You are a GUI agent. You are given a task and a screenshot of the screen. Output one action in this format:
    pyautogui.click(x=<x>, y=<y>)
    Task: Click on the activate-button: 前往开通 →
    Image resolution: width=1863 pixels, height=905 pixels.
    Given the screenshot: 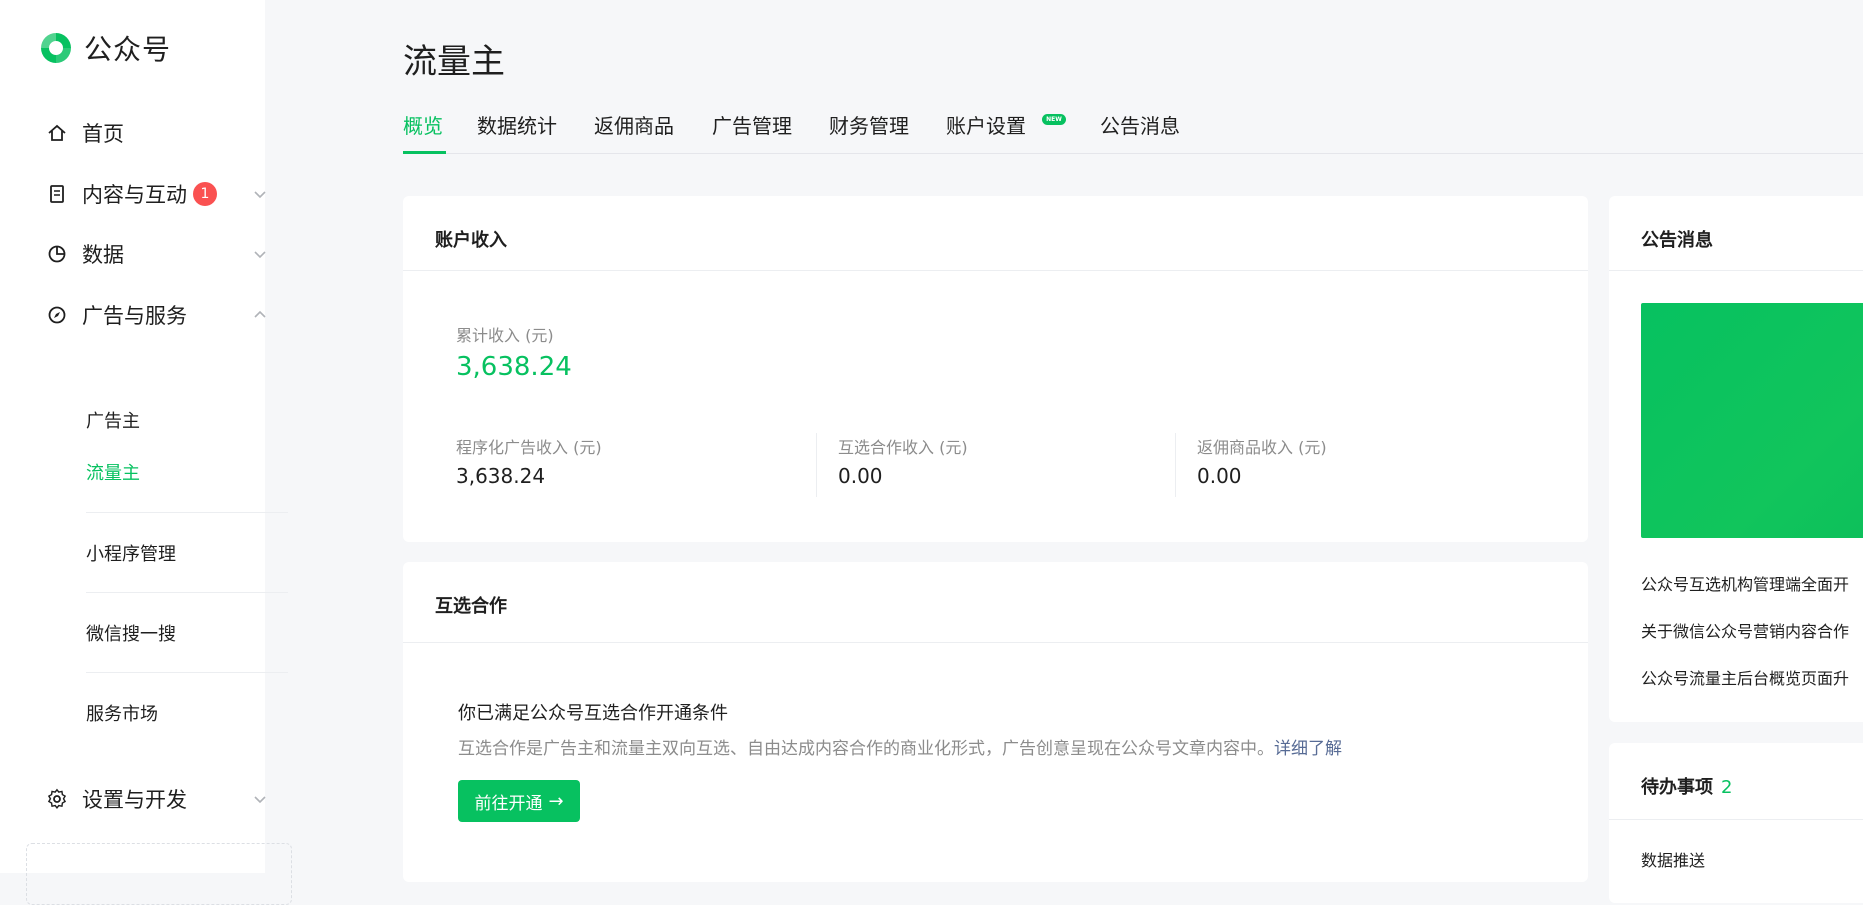 What is the action you would take?
    pyautogui.click(x=519, y=801)
    